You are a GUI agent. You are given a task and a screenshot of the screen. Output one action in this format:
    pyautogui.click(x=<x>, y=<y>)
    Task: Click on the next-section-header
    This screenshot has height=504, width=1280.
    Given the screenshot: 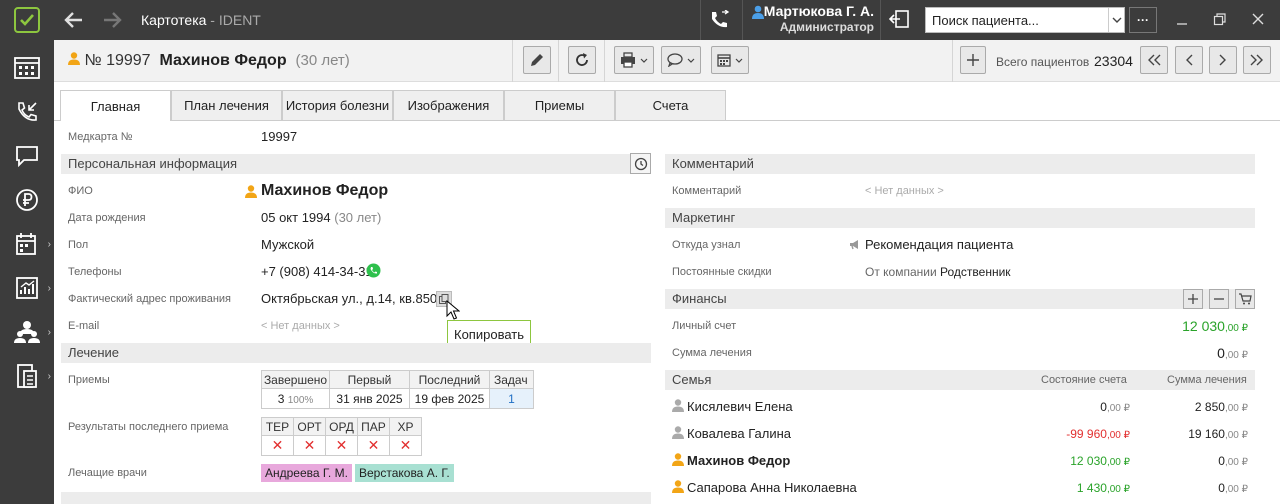 What is the action you would take?
    pyautogui.click(x=356, y=498)
    